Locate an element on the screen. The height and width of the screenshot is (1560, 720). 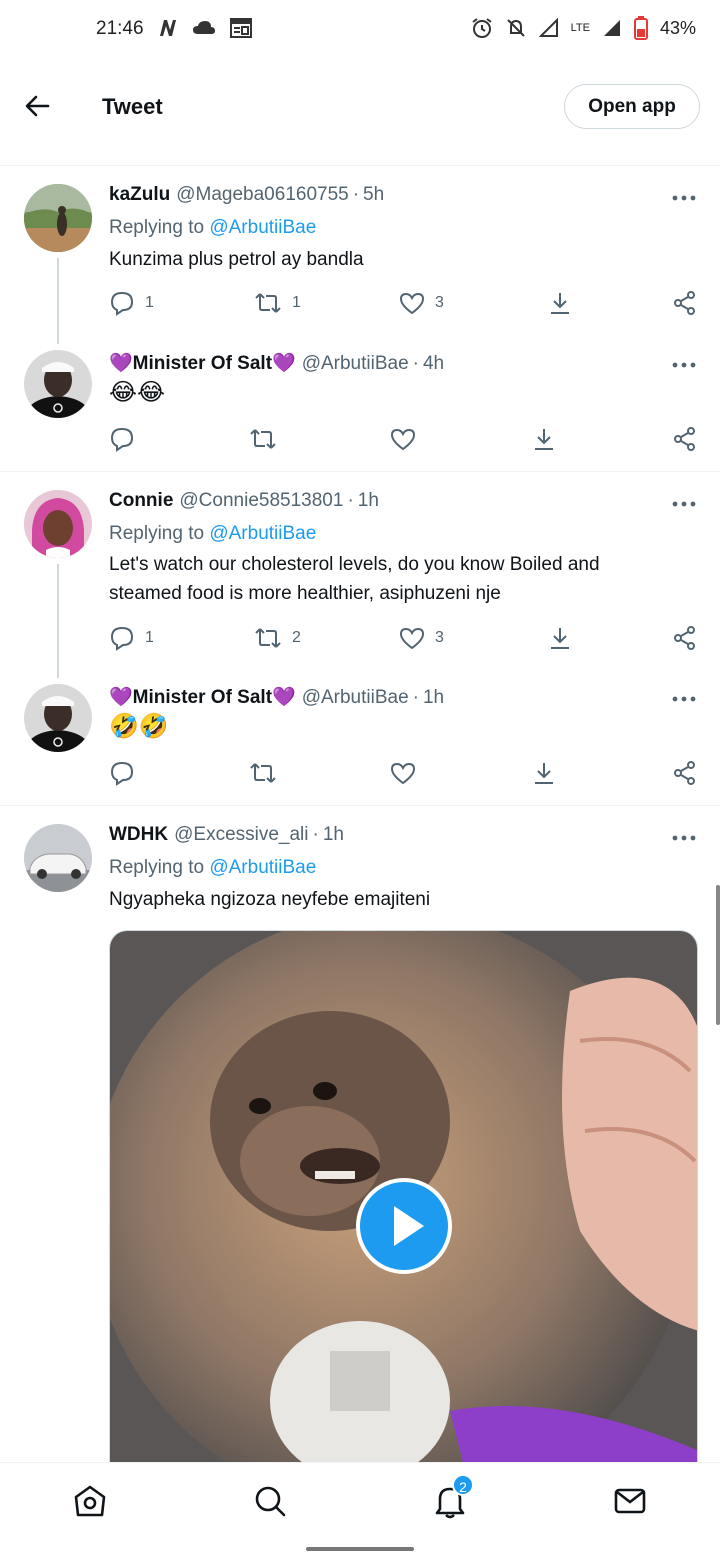
signal-icon is located at coordinates (548, 27).